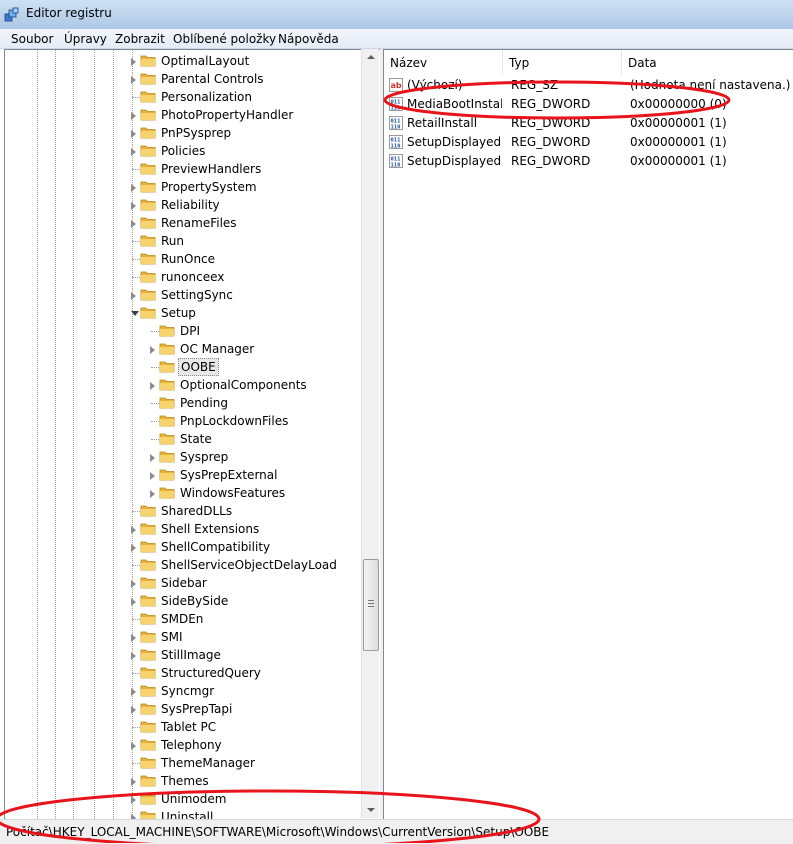  What do you see at coordinates (185, 349) in the screenshot?
I see `tree-node: OC Manager` at bounding box center [185, 349].